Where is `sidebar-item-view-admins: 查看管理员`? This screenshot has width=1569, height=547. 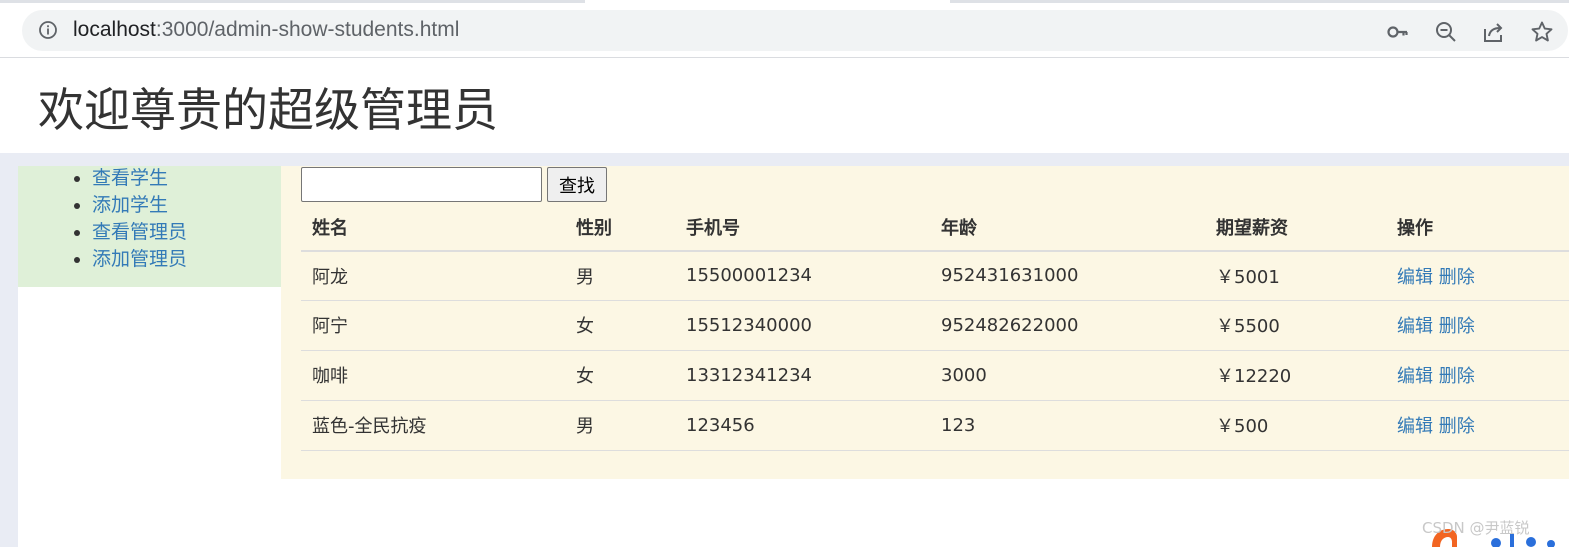 sidebar-item-view-admins: 查看管理员 is located at coordinates (148, 233).